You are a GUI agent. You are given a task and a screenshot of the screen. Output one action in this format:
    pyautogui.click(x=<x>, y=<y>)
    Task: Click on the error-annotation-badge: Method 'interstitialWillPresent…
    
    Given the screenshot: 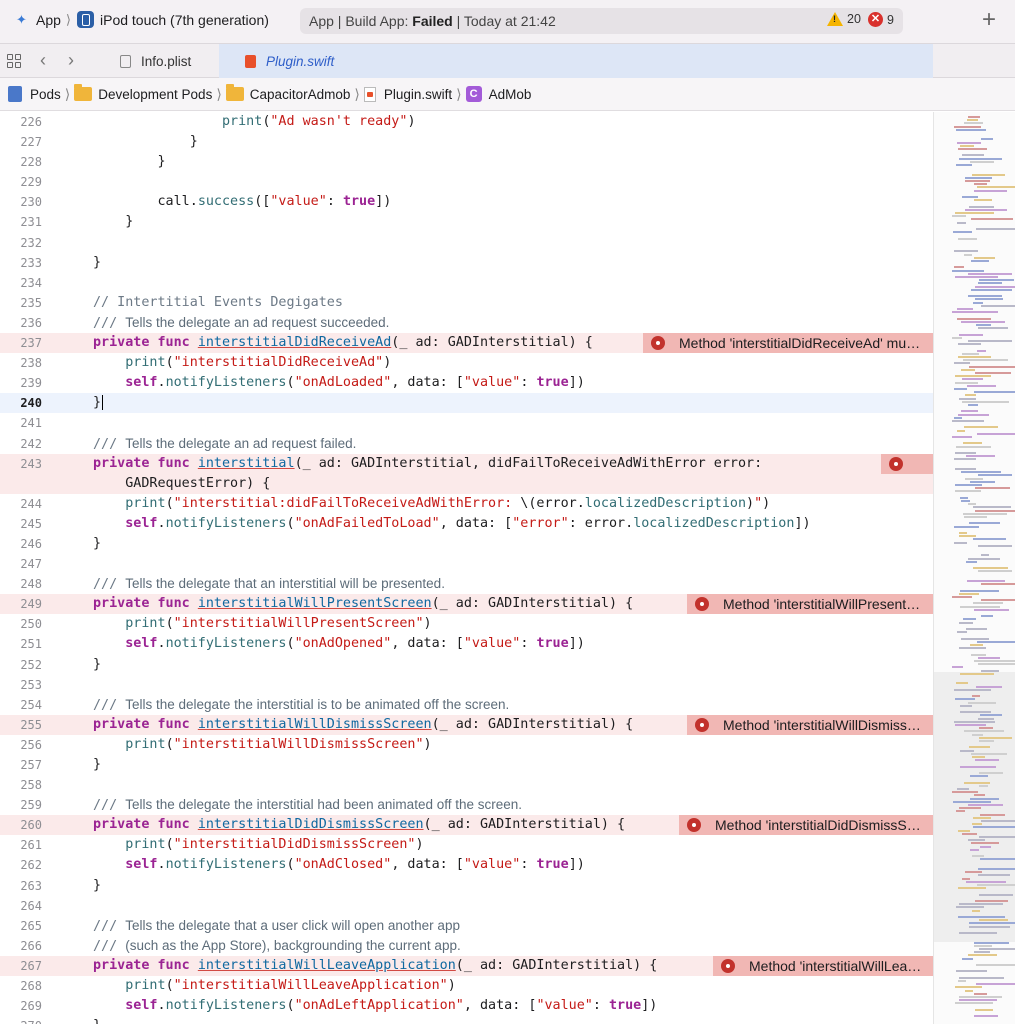 What is the action you would take?
    pyautogui.click(x=810, y=604)
    